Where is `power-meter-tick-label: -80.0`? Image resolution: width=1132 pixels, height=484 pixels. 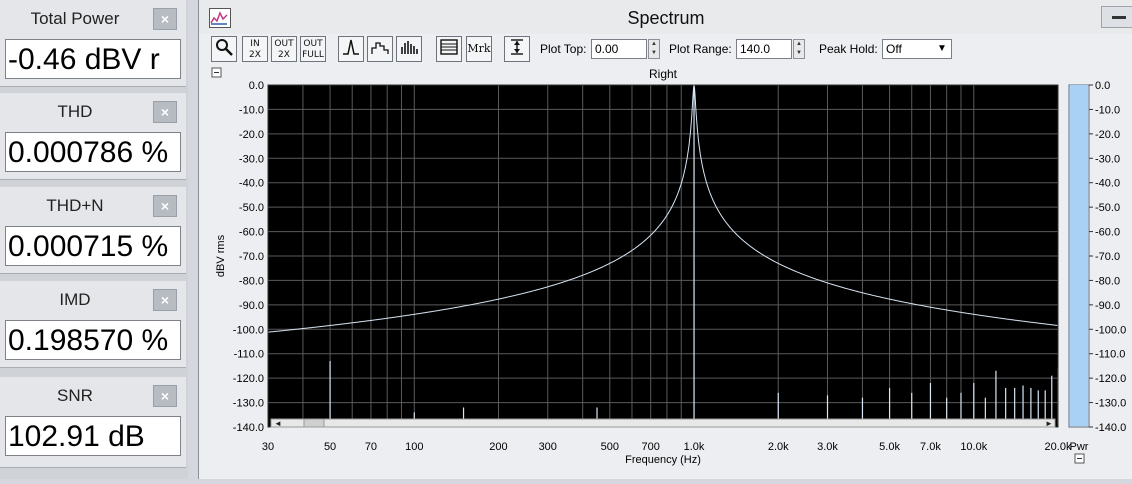 power-meter-tick-label: -80.0 is located at coordinates (1107, 281).